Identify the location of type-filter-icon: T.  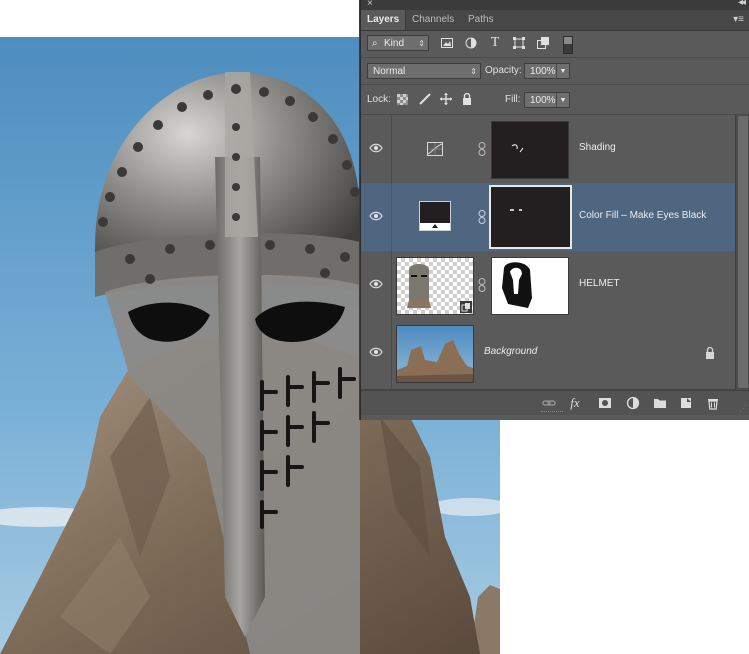
(495, 43).